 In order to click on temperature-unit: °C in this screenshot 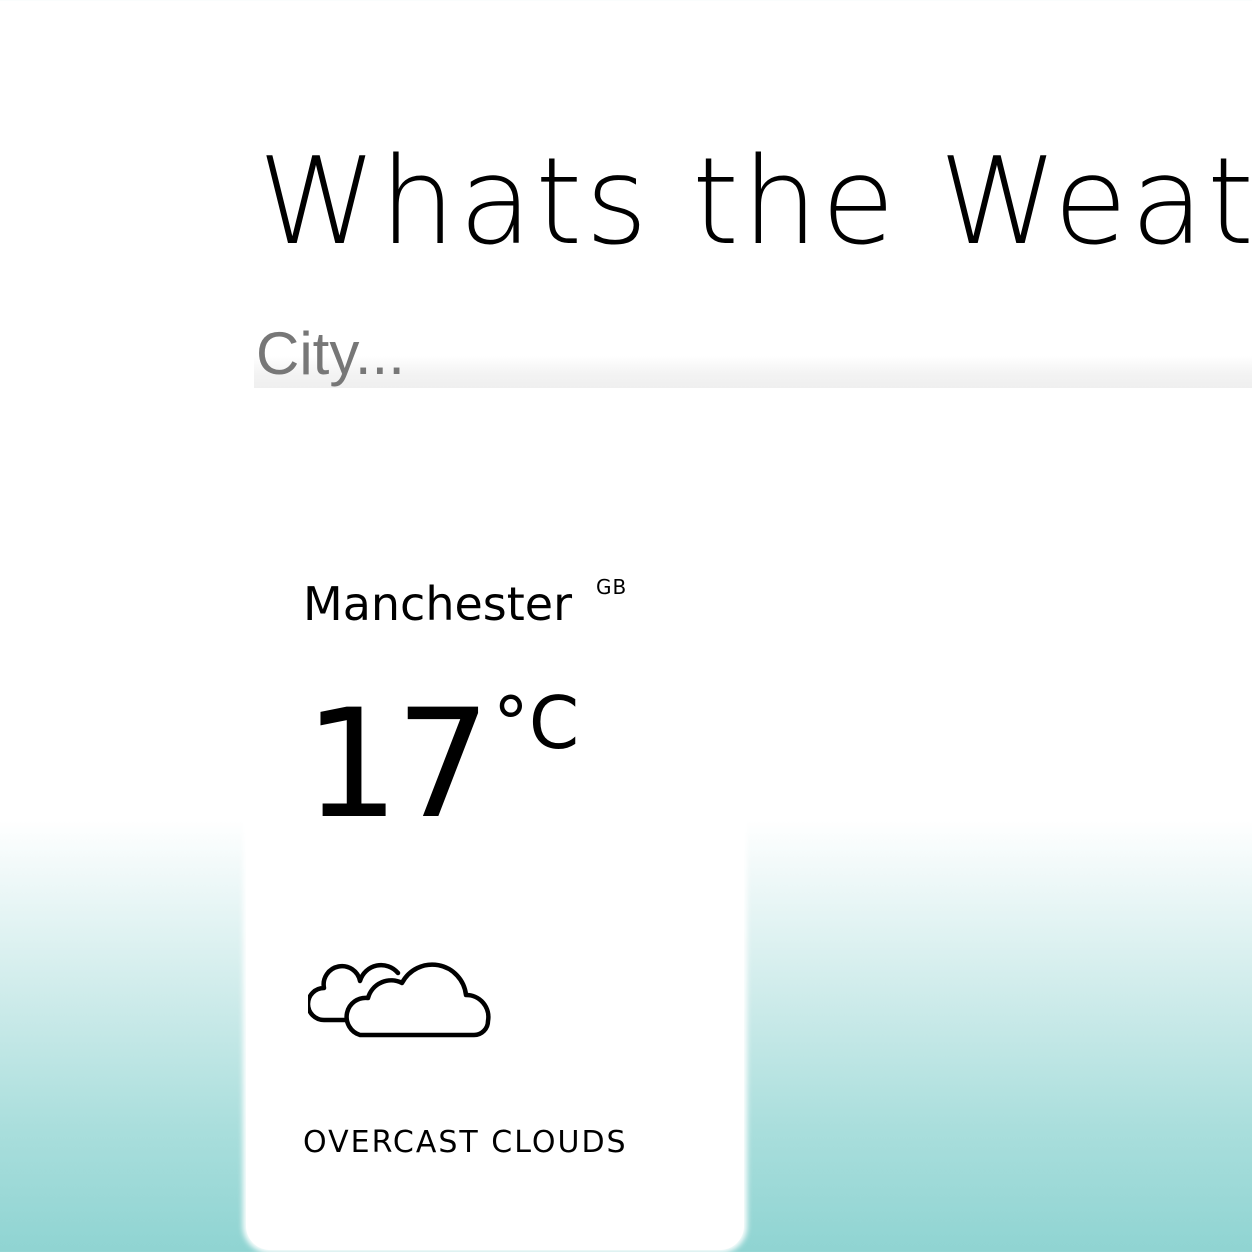, I will do `click(536, 723)`.